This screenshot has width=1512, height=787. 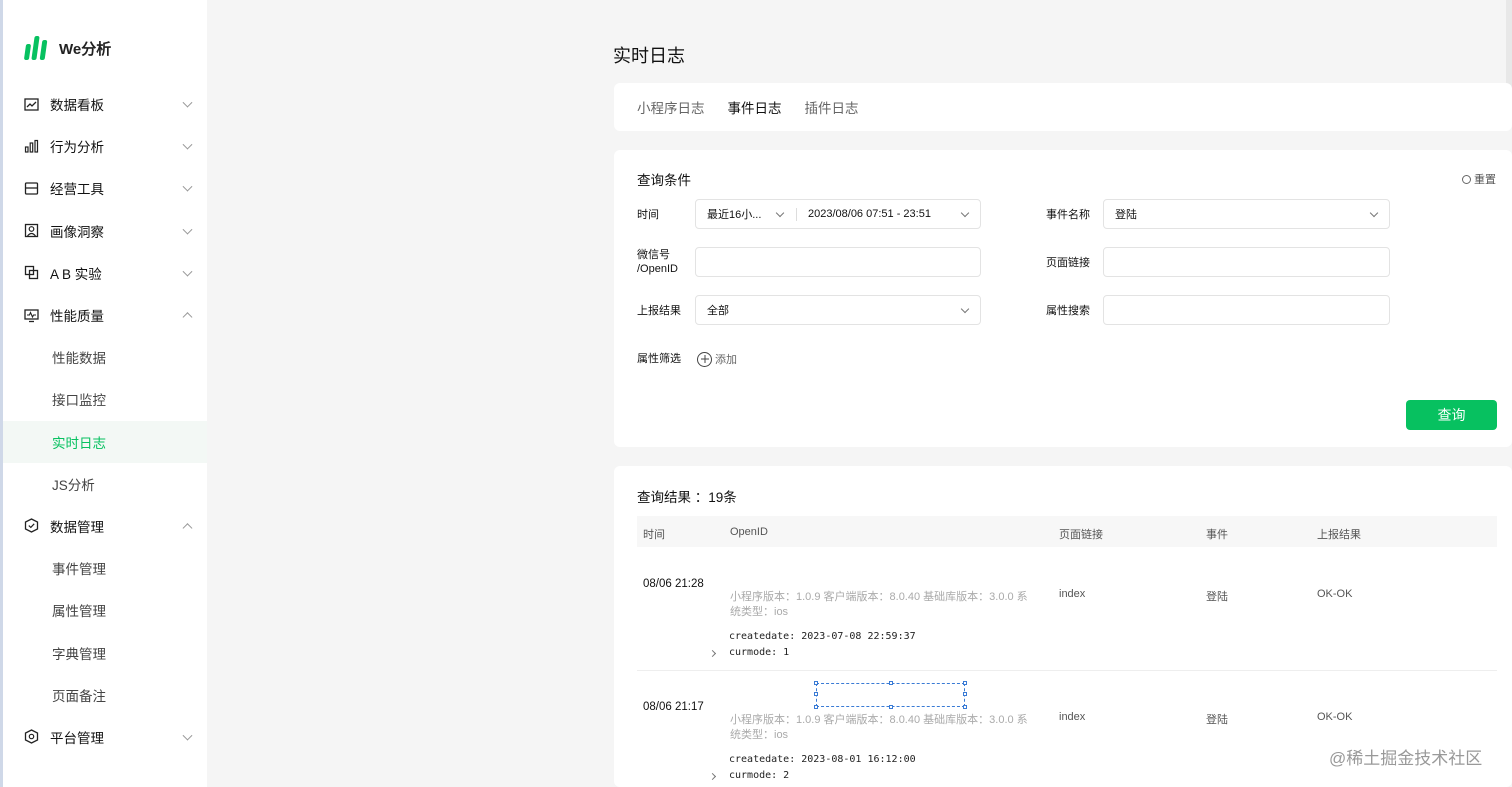 I want to click on sidebar-item-label: 性能数据, so click(x=79, y=359).